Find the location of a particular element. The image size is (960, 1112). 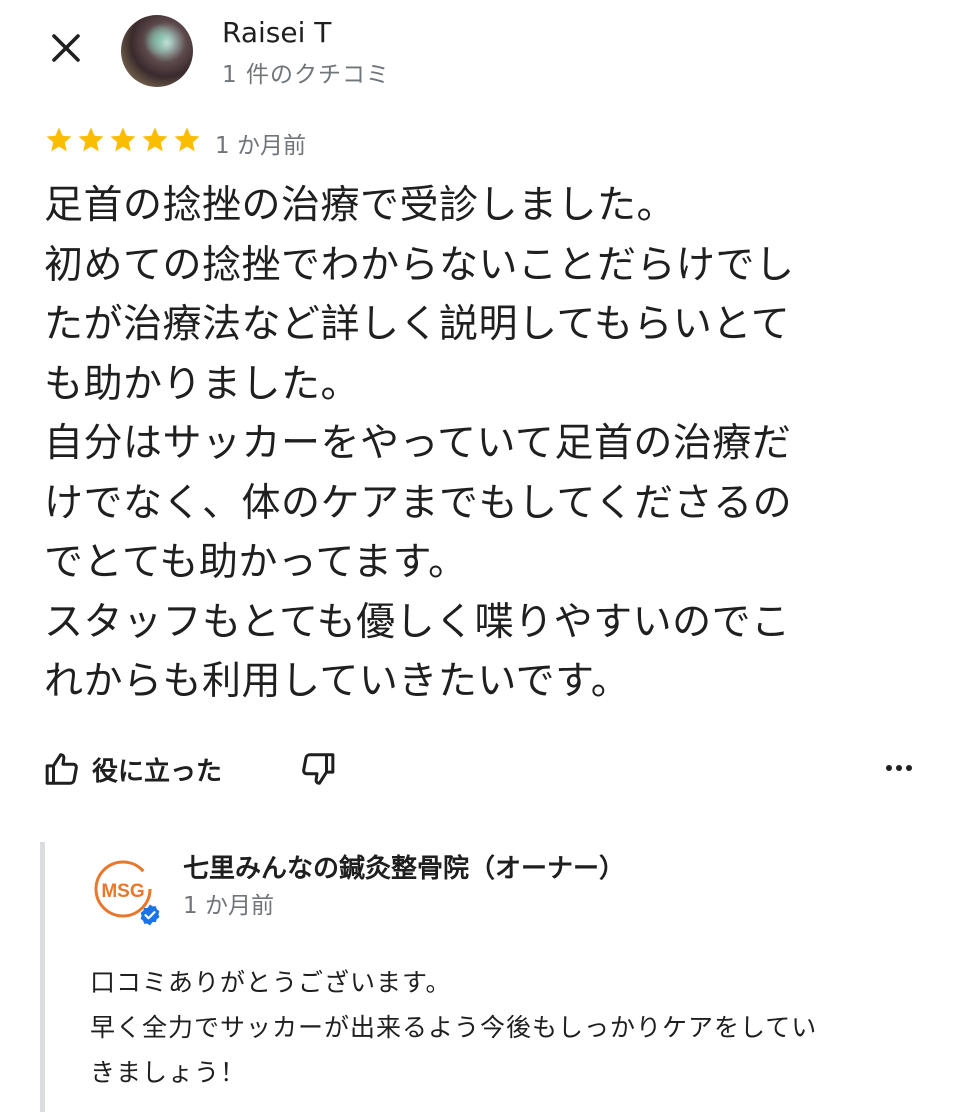

verified-badge-icon is located at coordinates (150, 915).